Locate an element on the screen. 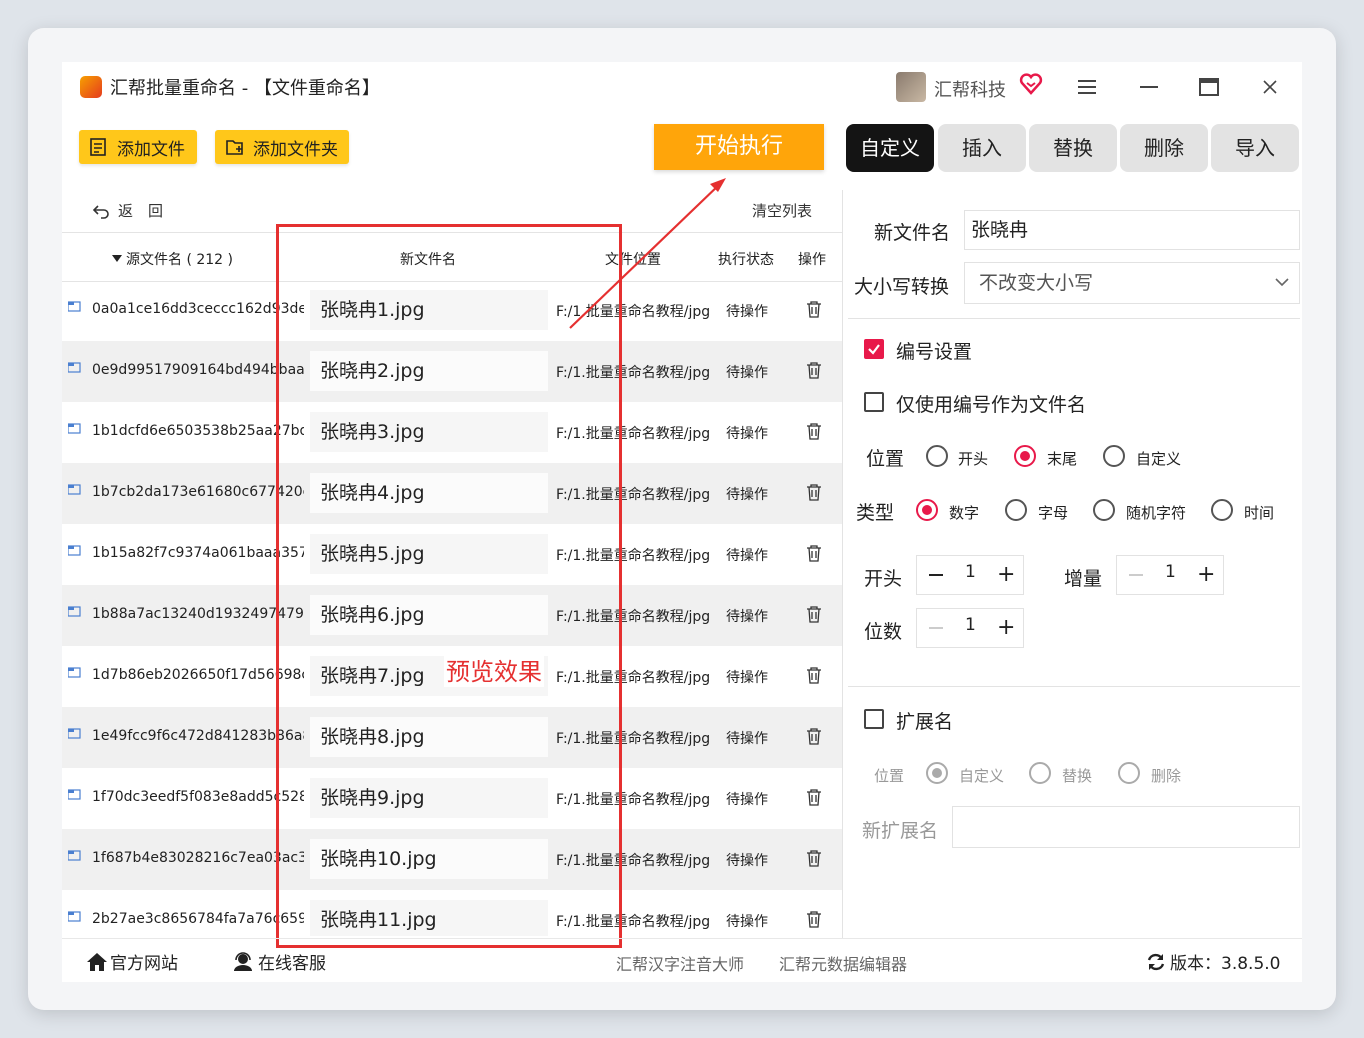  new-filename: 张晓冉6.jpg is located at coordinates (429, 615).